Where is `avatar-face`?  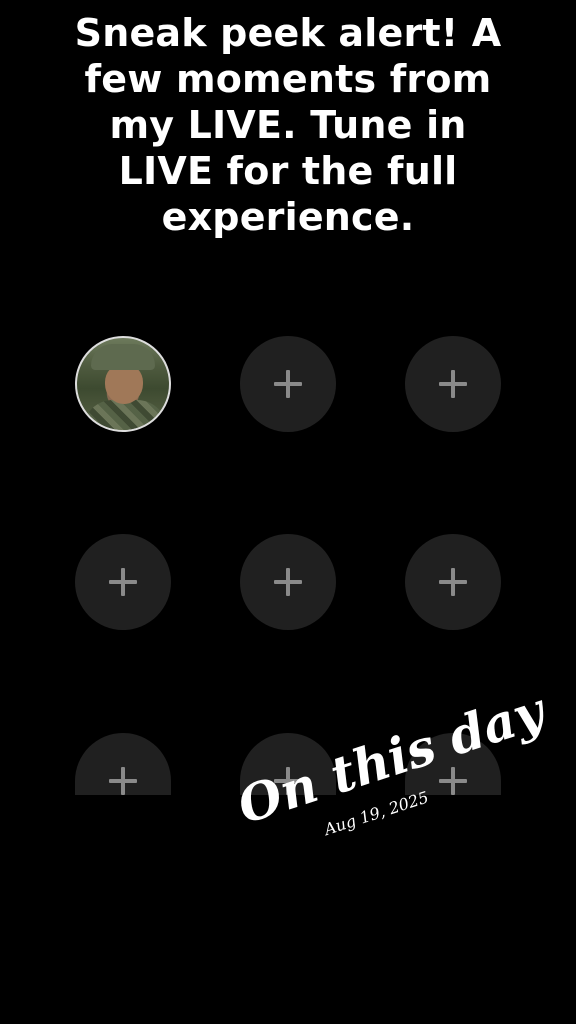
avatar-face is located at coordinates (124, 384).